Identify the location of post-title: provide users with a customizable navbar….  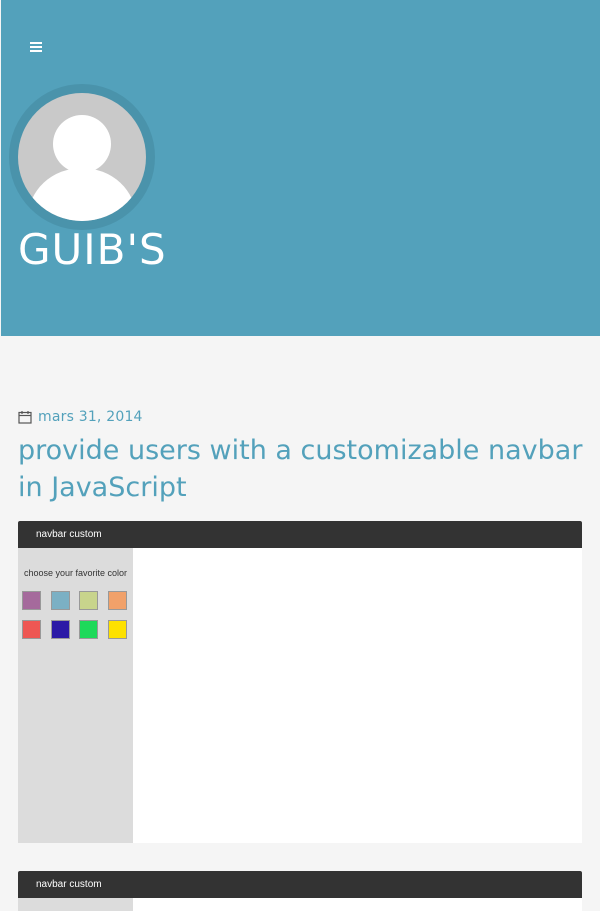
(303, 469).